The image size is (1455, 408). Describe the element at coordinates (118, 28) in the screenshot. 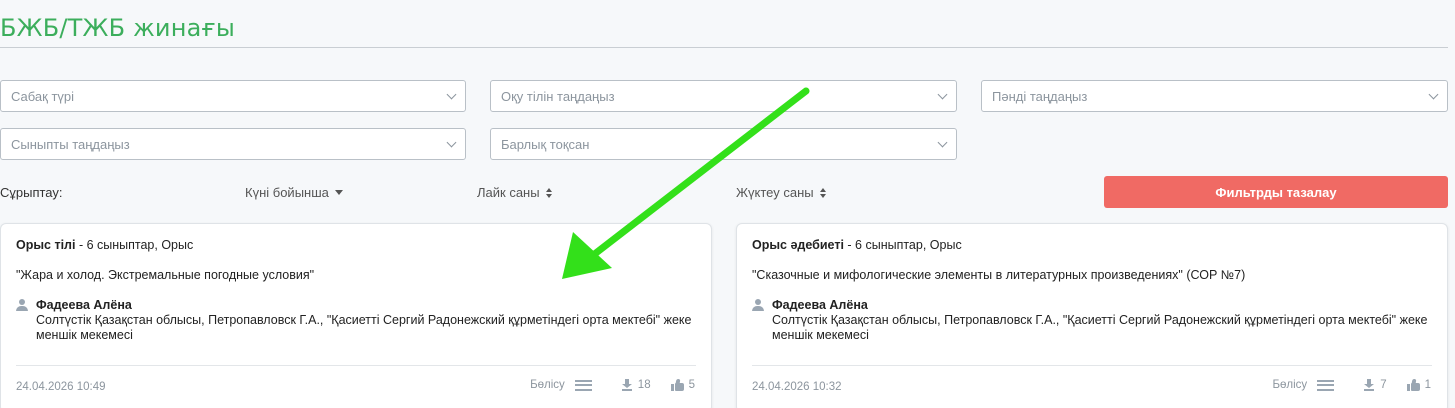

I see `page-title: БЖБ/ТЖБ жинағы` at that location.